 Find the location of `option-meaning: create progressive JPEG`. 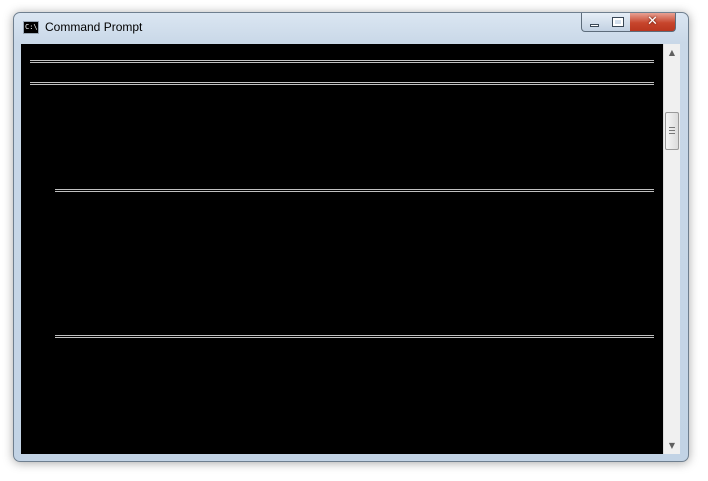

option-meaning: create progressive JPEG is located at coordinates (469, 269).